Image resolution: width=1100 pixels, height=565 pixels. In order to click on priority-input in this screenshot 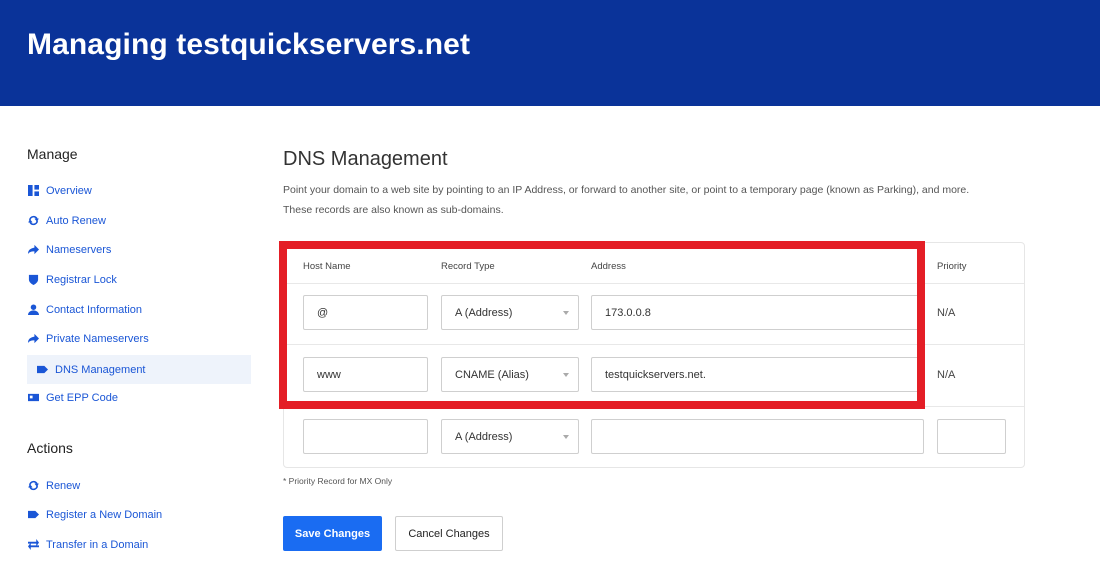, I will do `click(971, 436)`.